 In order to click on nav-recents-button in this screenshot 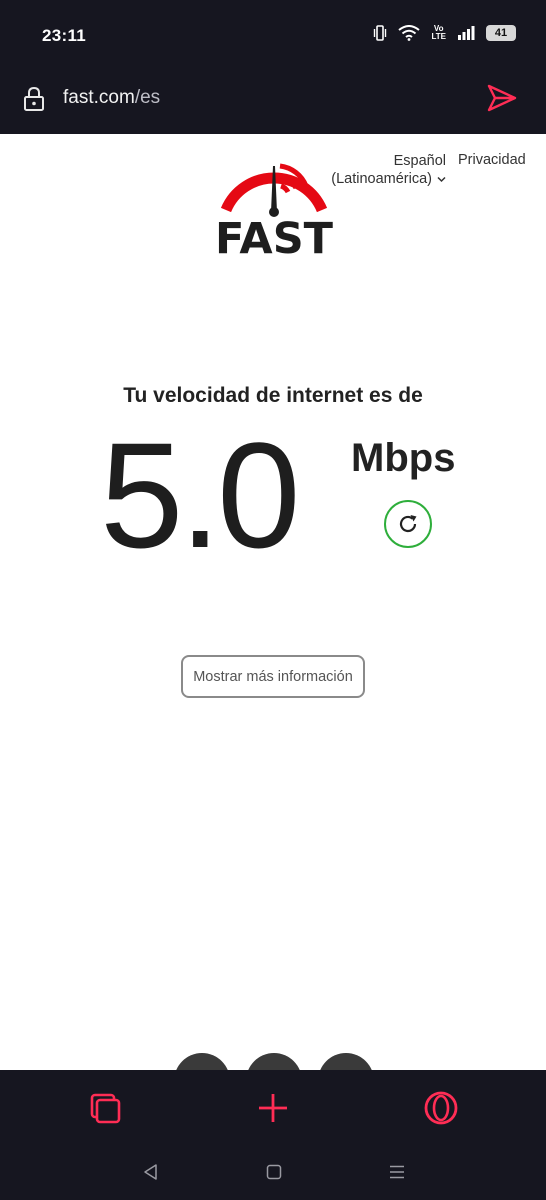, I will do `click(397, 1172)`.